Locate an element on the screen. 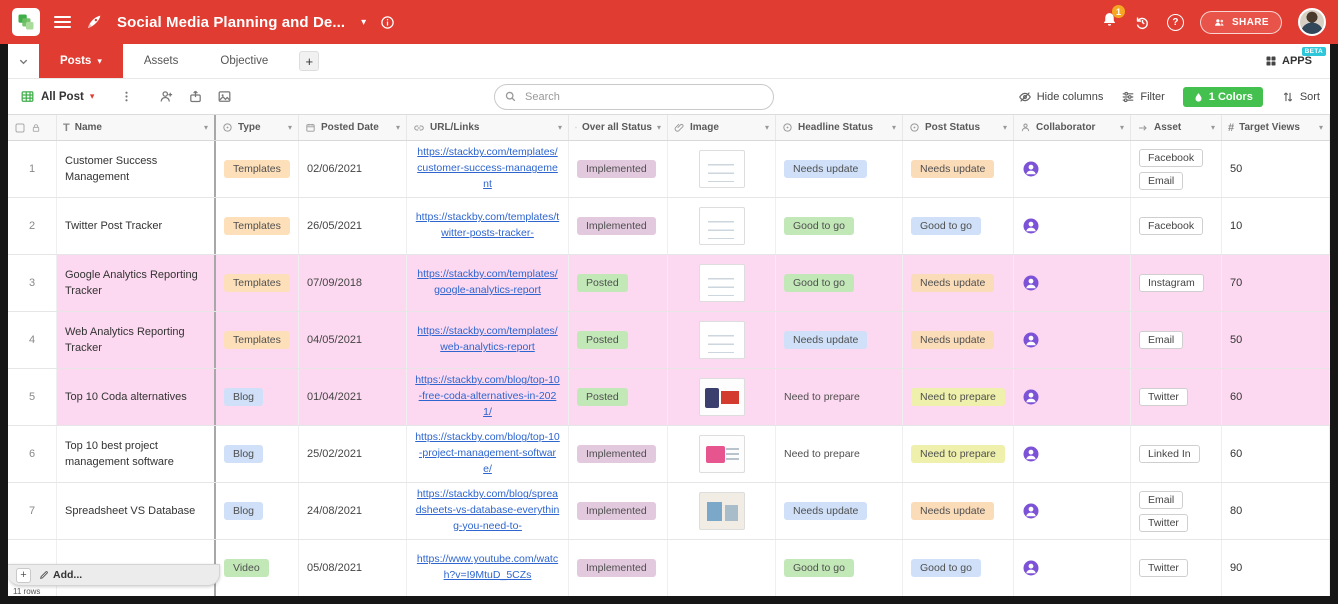 The image size is (1338, 604). name-cell: Top 10 best project management software is located at coordinates (136, 454).